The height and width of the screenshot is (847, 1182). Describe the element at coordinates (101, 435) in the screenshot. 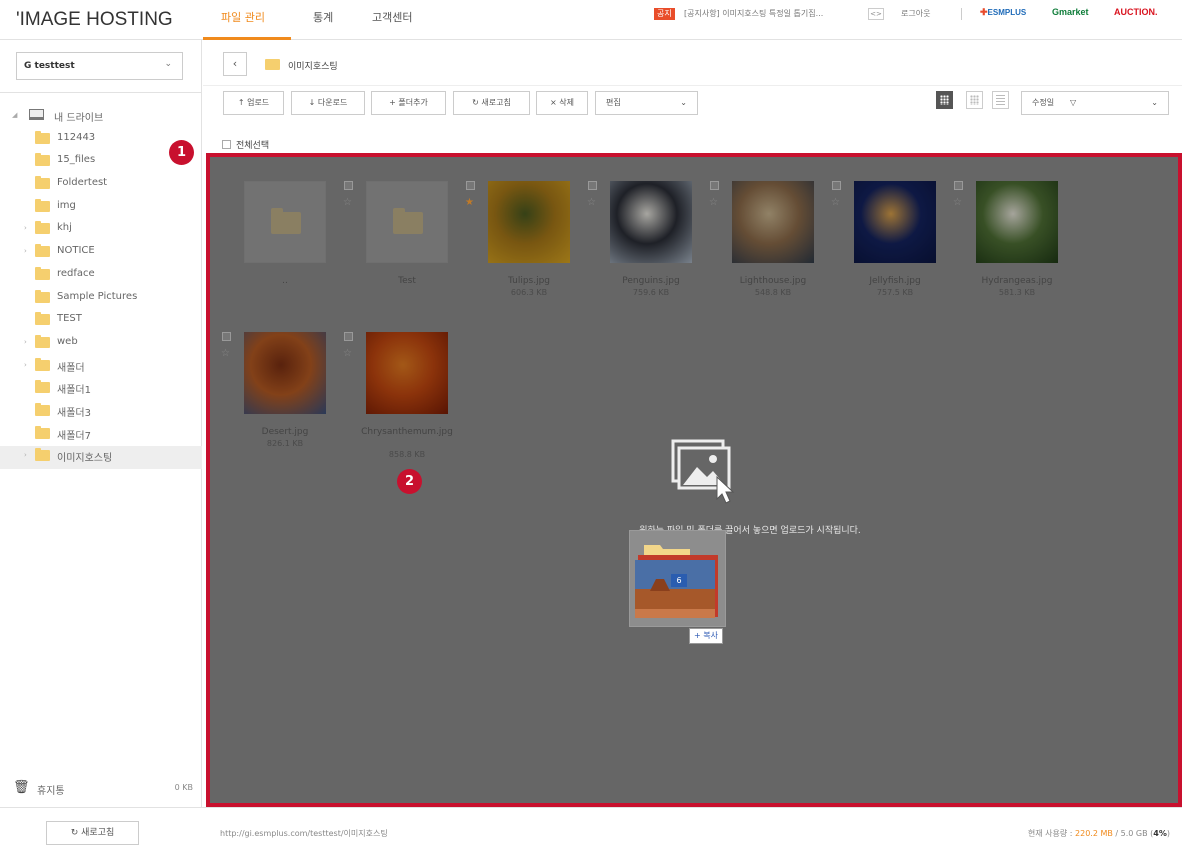

I see `sidebar-folder-item: 새폴더7` at that location.